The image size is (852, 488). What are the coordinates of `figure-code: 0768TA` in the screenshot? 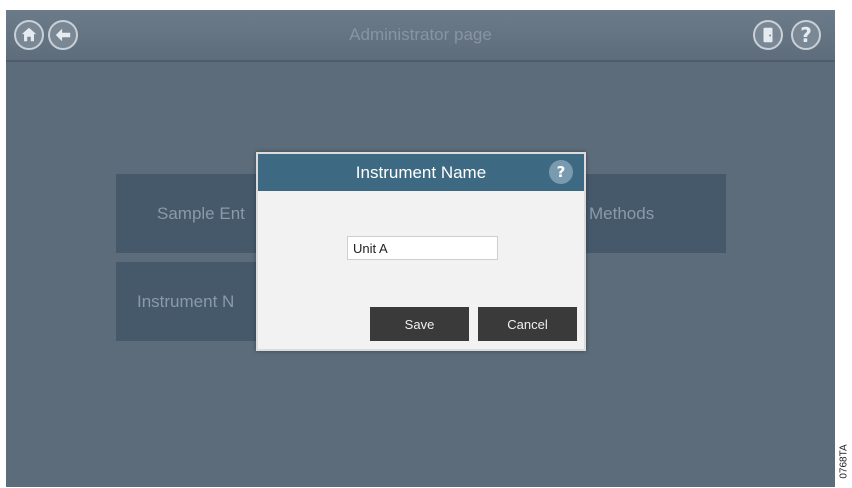 It's located at (844, 461).